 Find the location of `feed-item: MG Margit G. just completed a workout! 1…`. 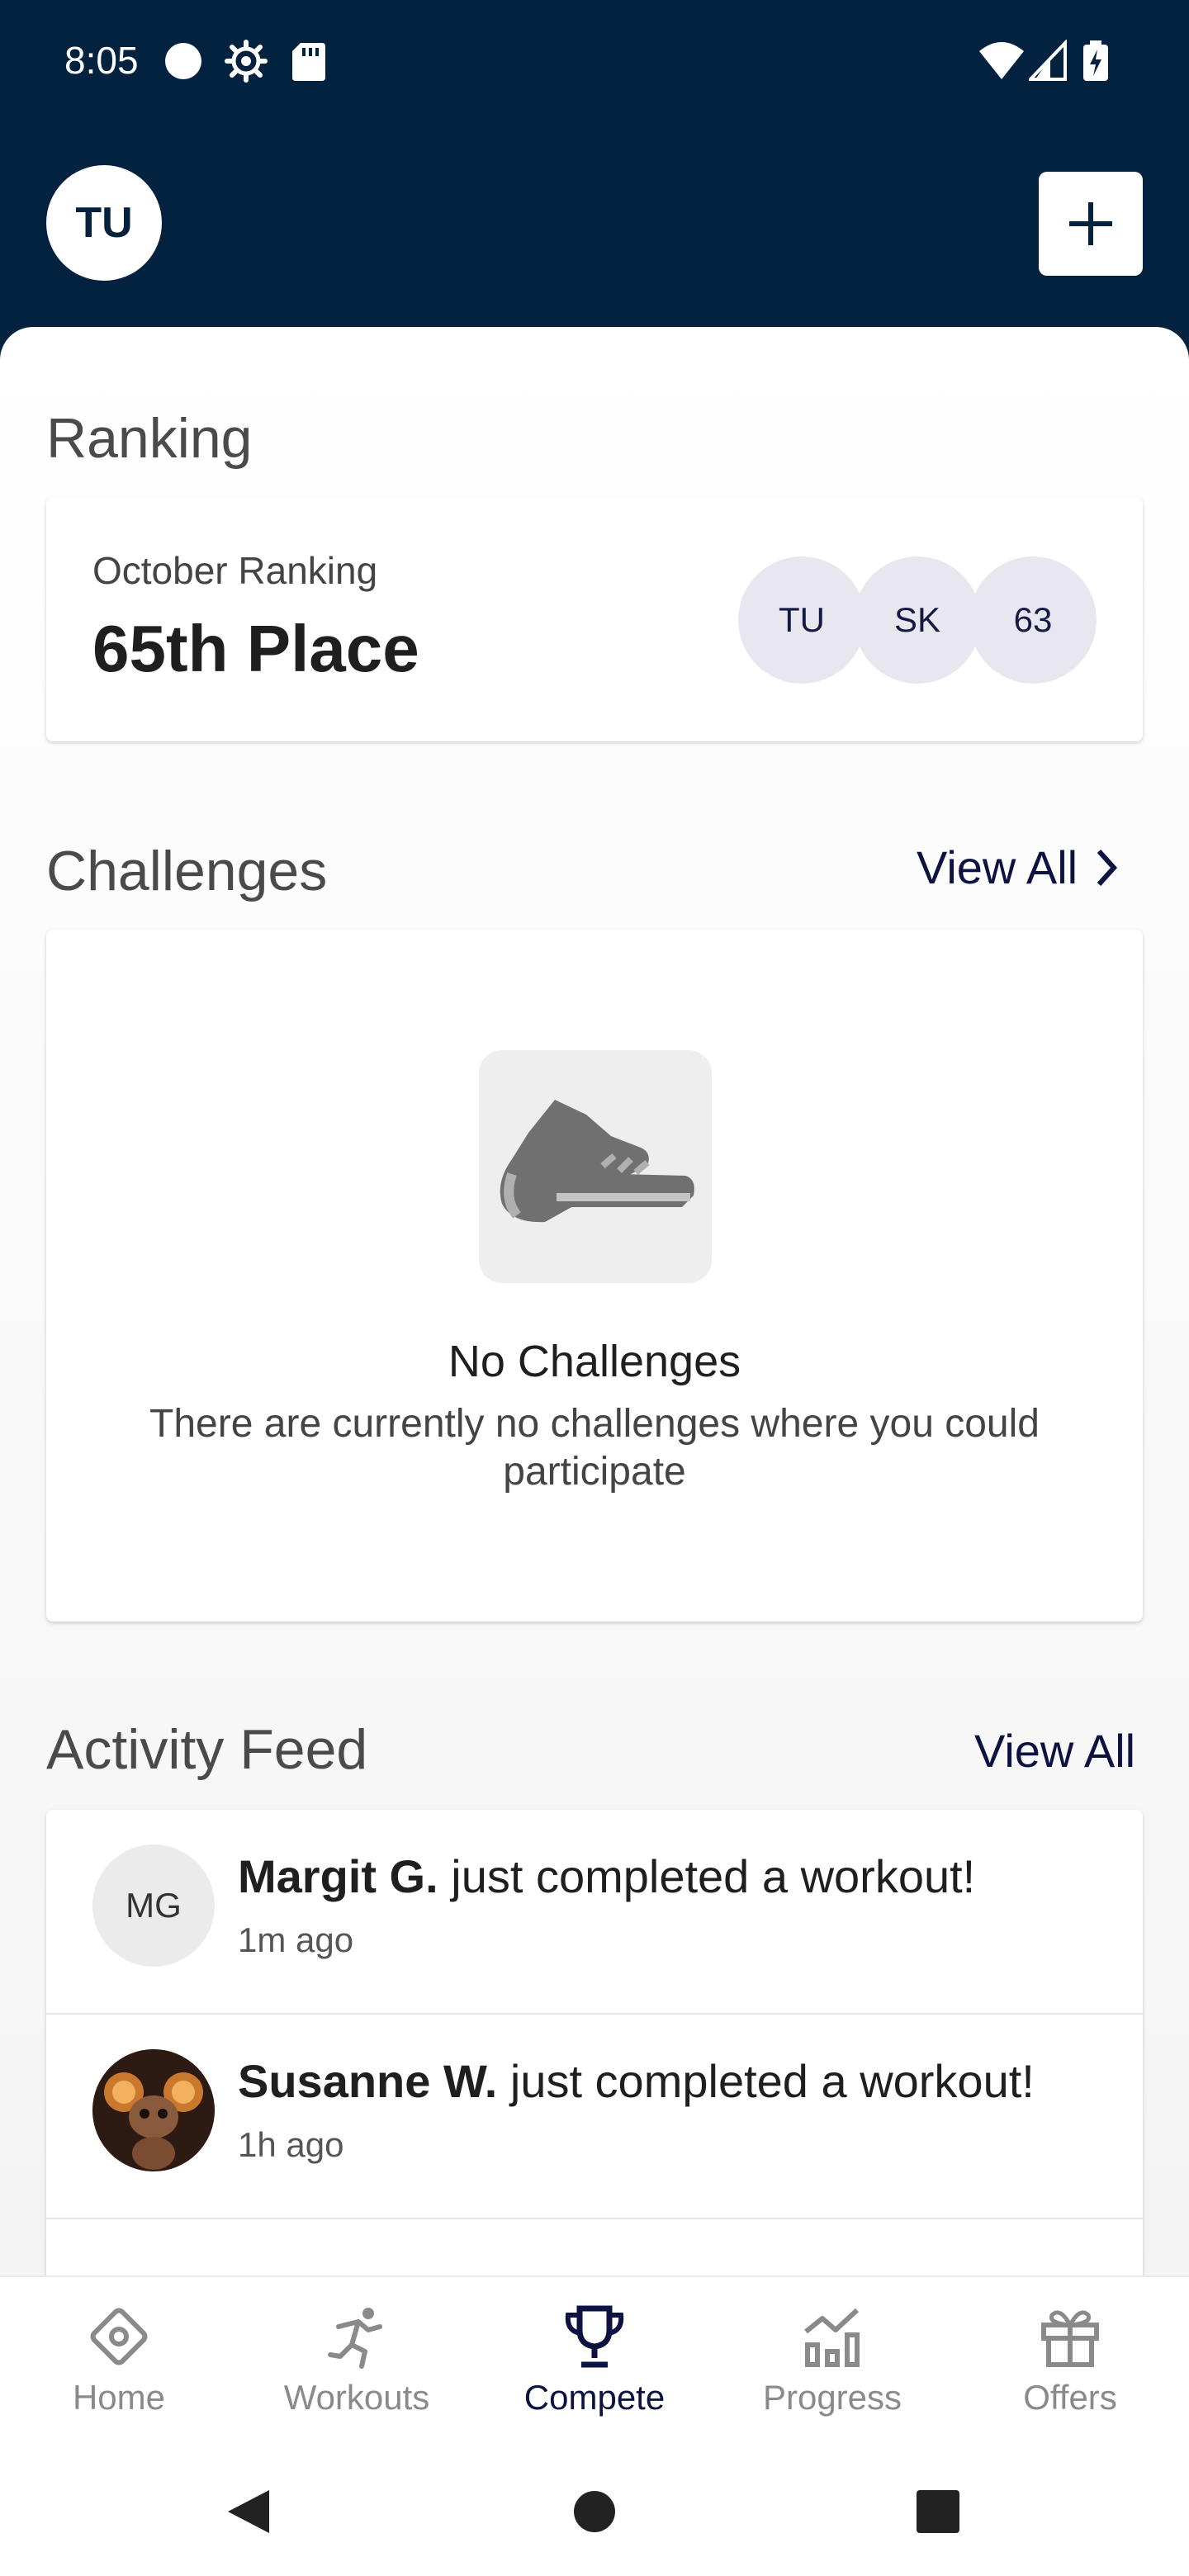

feed-item: MG Margit G. just completed a workout! 1… is located at coordinates (594, 1912).